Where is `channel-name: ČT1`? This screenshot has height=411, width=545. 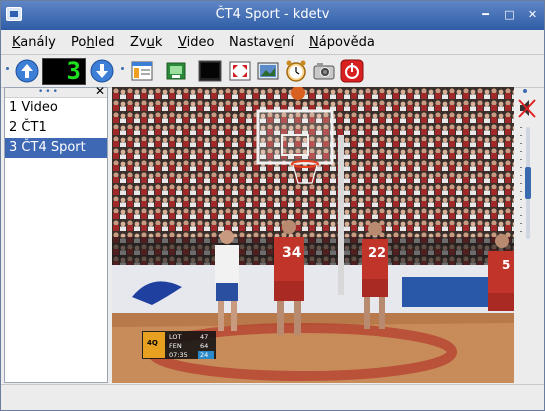 channel-name: ČT1 is located at coordinates (34, 127).